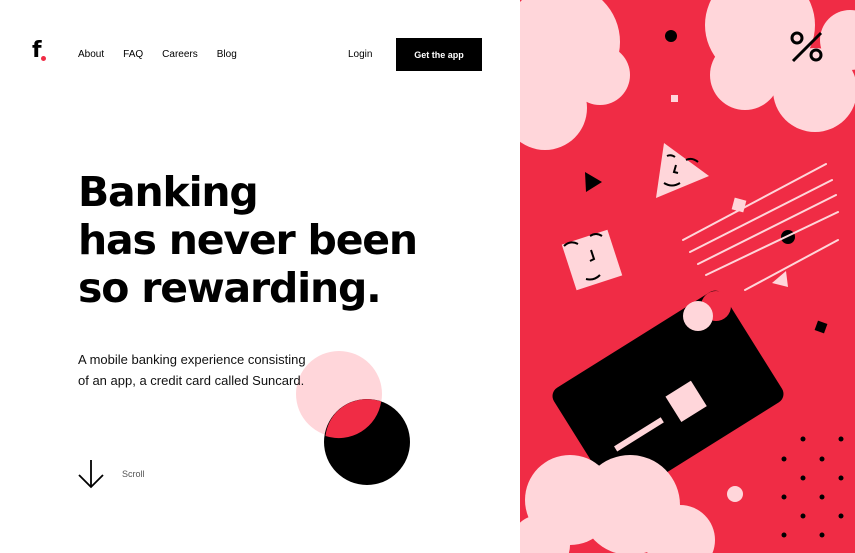 The height and width of the screenshot is (553, 855). What do you see at coordinates (780, 66) in the screenshot?
I see `cloud-top-right` at bounding box center [780, 66].